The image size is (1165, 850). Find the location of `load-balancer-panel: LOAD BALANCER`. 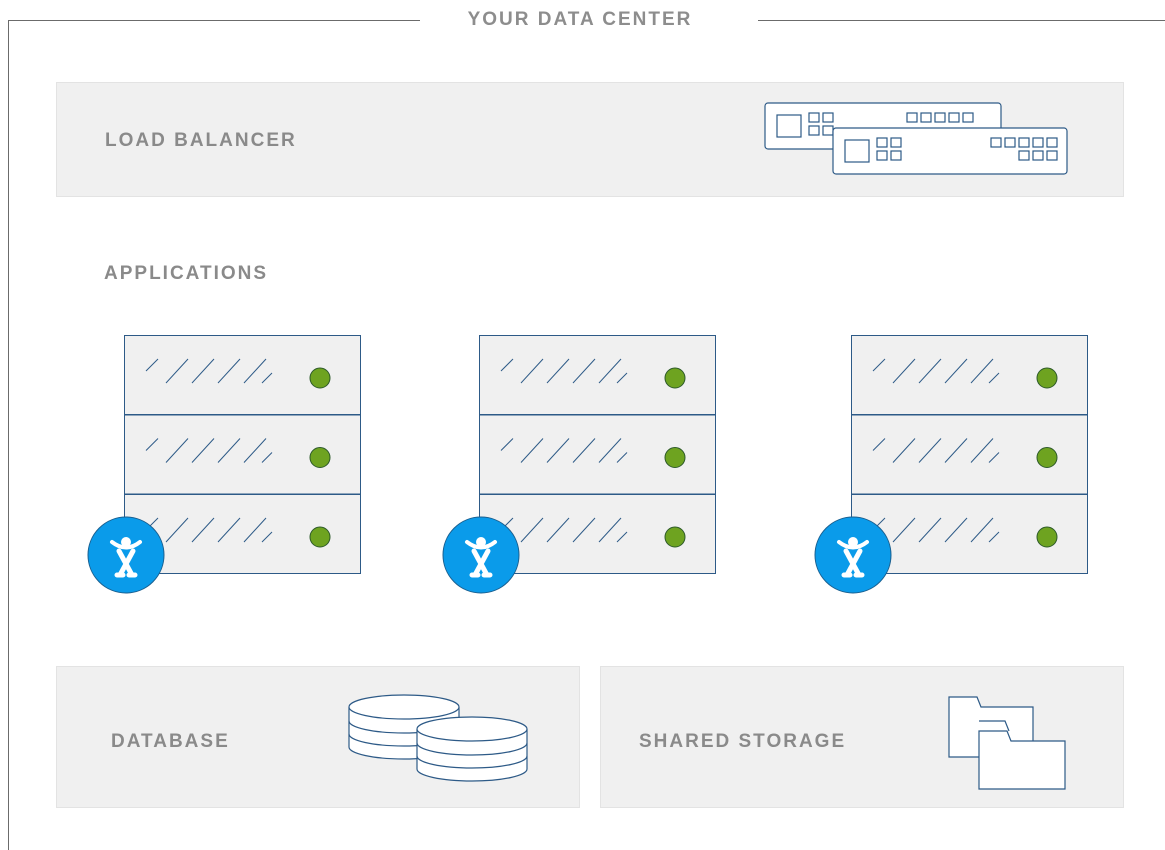

load-balancer-panel: LOAD BALANCER is located at coordinates (590, 139).